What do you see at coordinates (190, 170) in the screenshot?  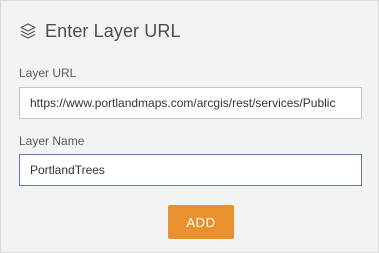 I see `layer-name-input` at bounding box center [190, 170].